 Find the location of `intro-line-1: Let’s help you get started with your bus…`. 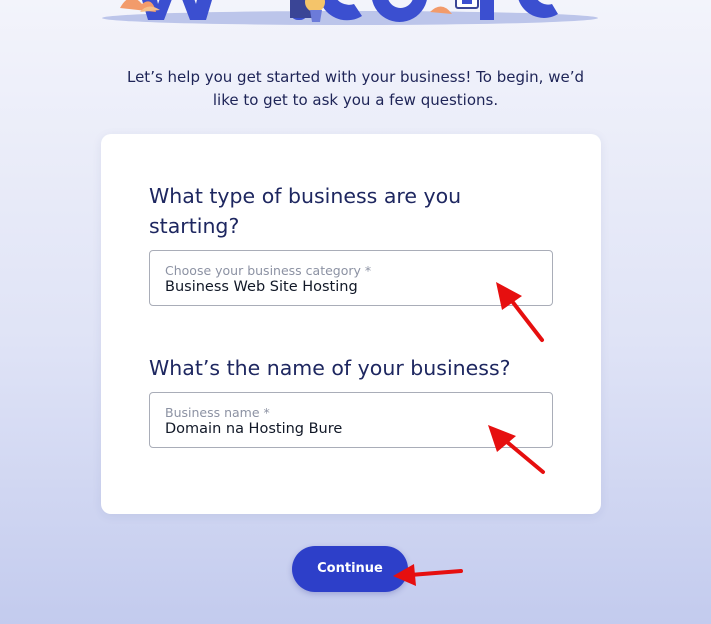

intro-line-1: Let’s help you get started with your bus… is located at coordinates (355, 77).